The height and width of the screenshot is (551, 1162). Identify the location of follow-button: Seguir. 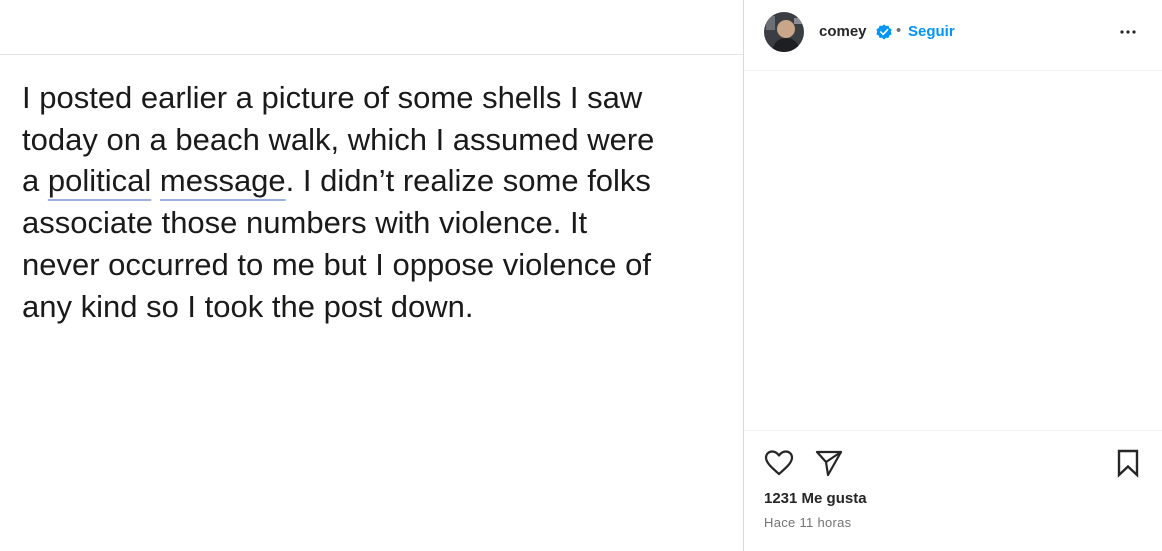
(931, 31).